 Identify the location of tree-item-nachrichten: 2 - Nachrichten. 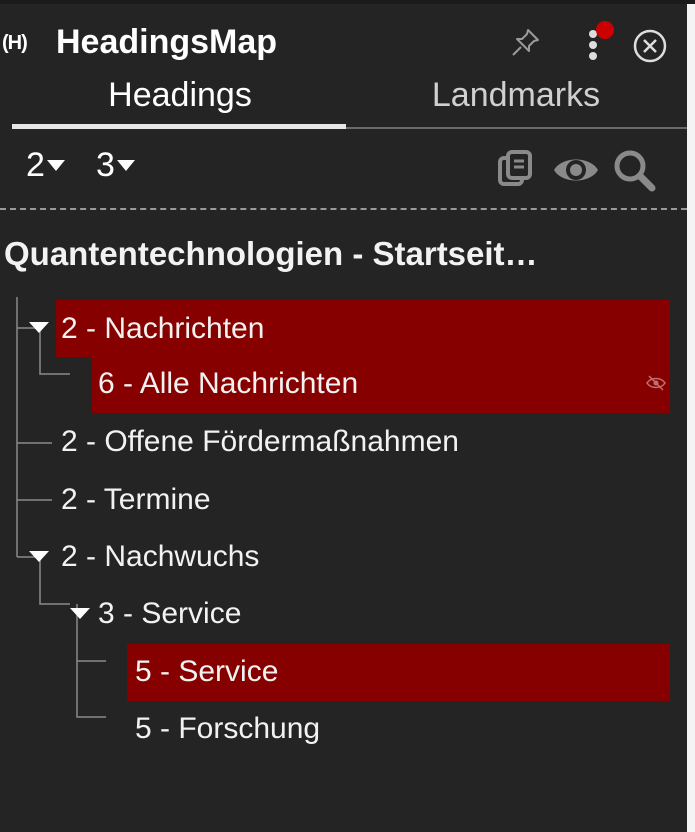
(162, 329).